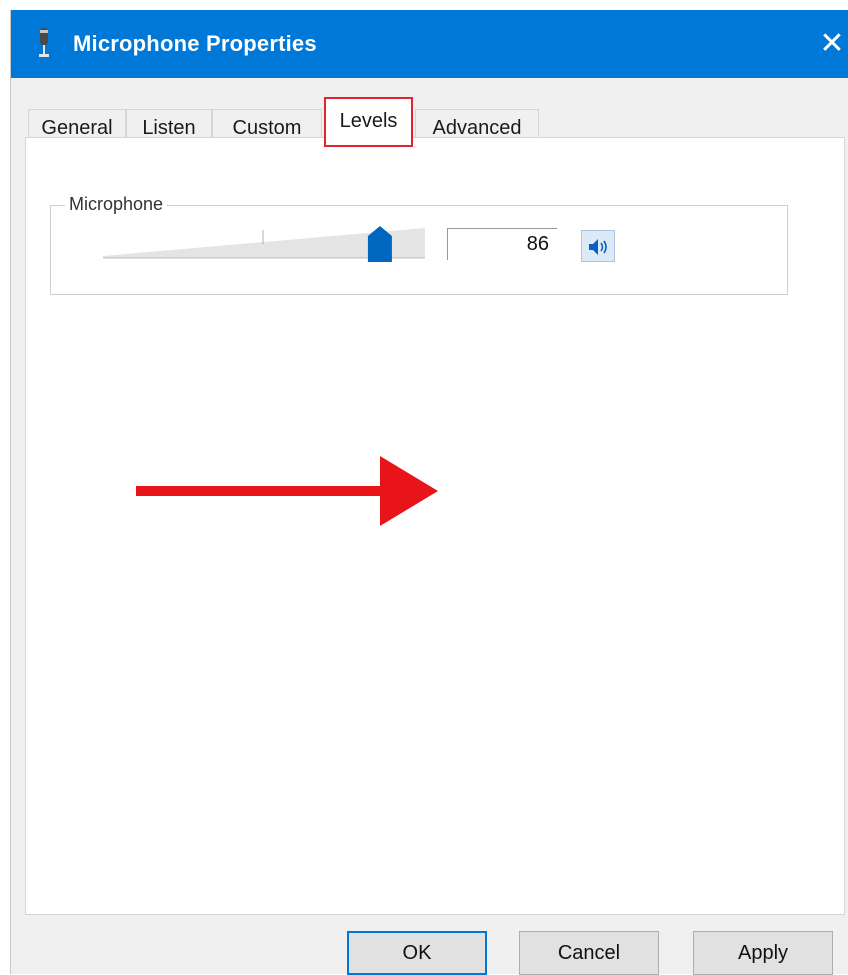  I want to click on apply-button: Apply, so click(763, 953).